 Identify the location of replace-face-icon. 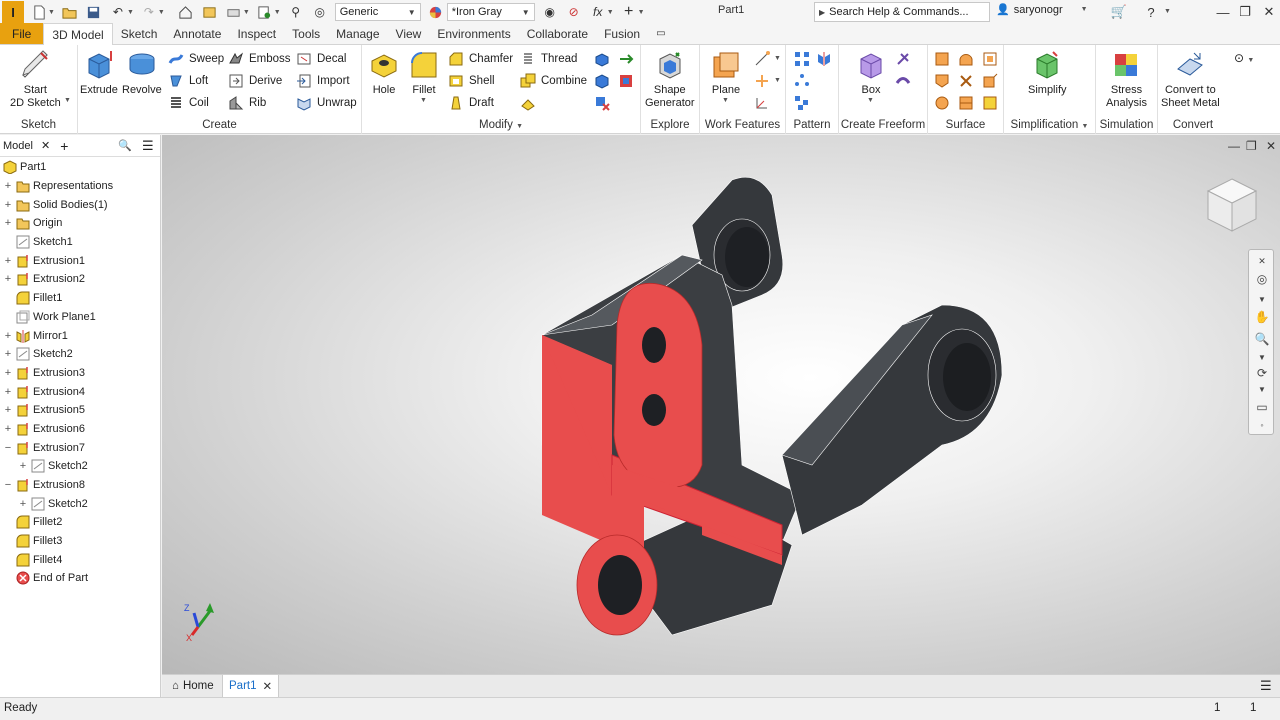
(990, 103).